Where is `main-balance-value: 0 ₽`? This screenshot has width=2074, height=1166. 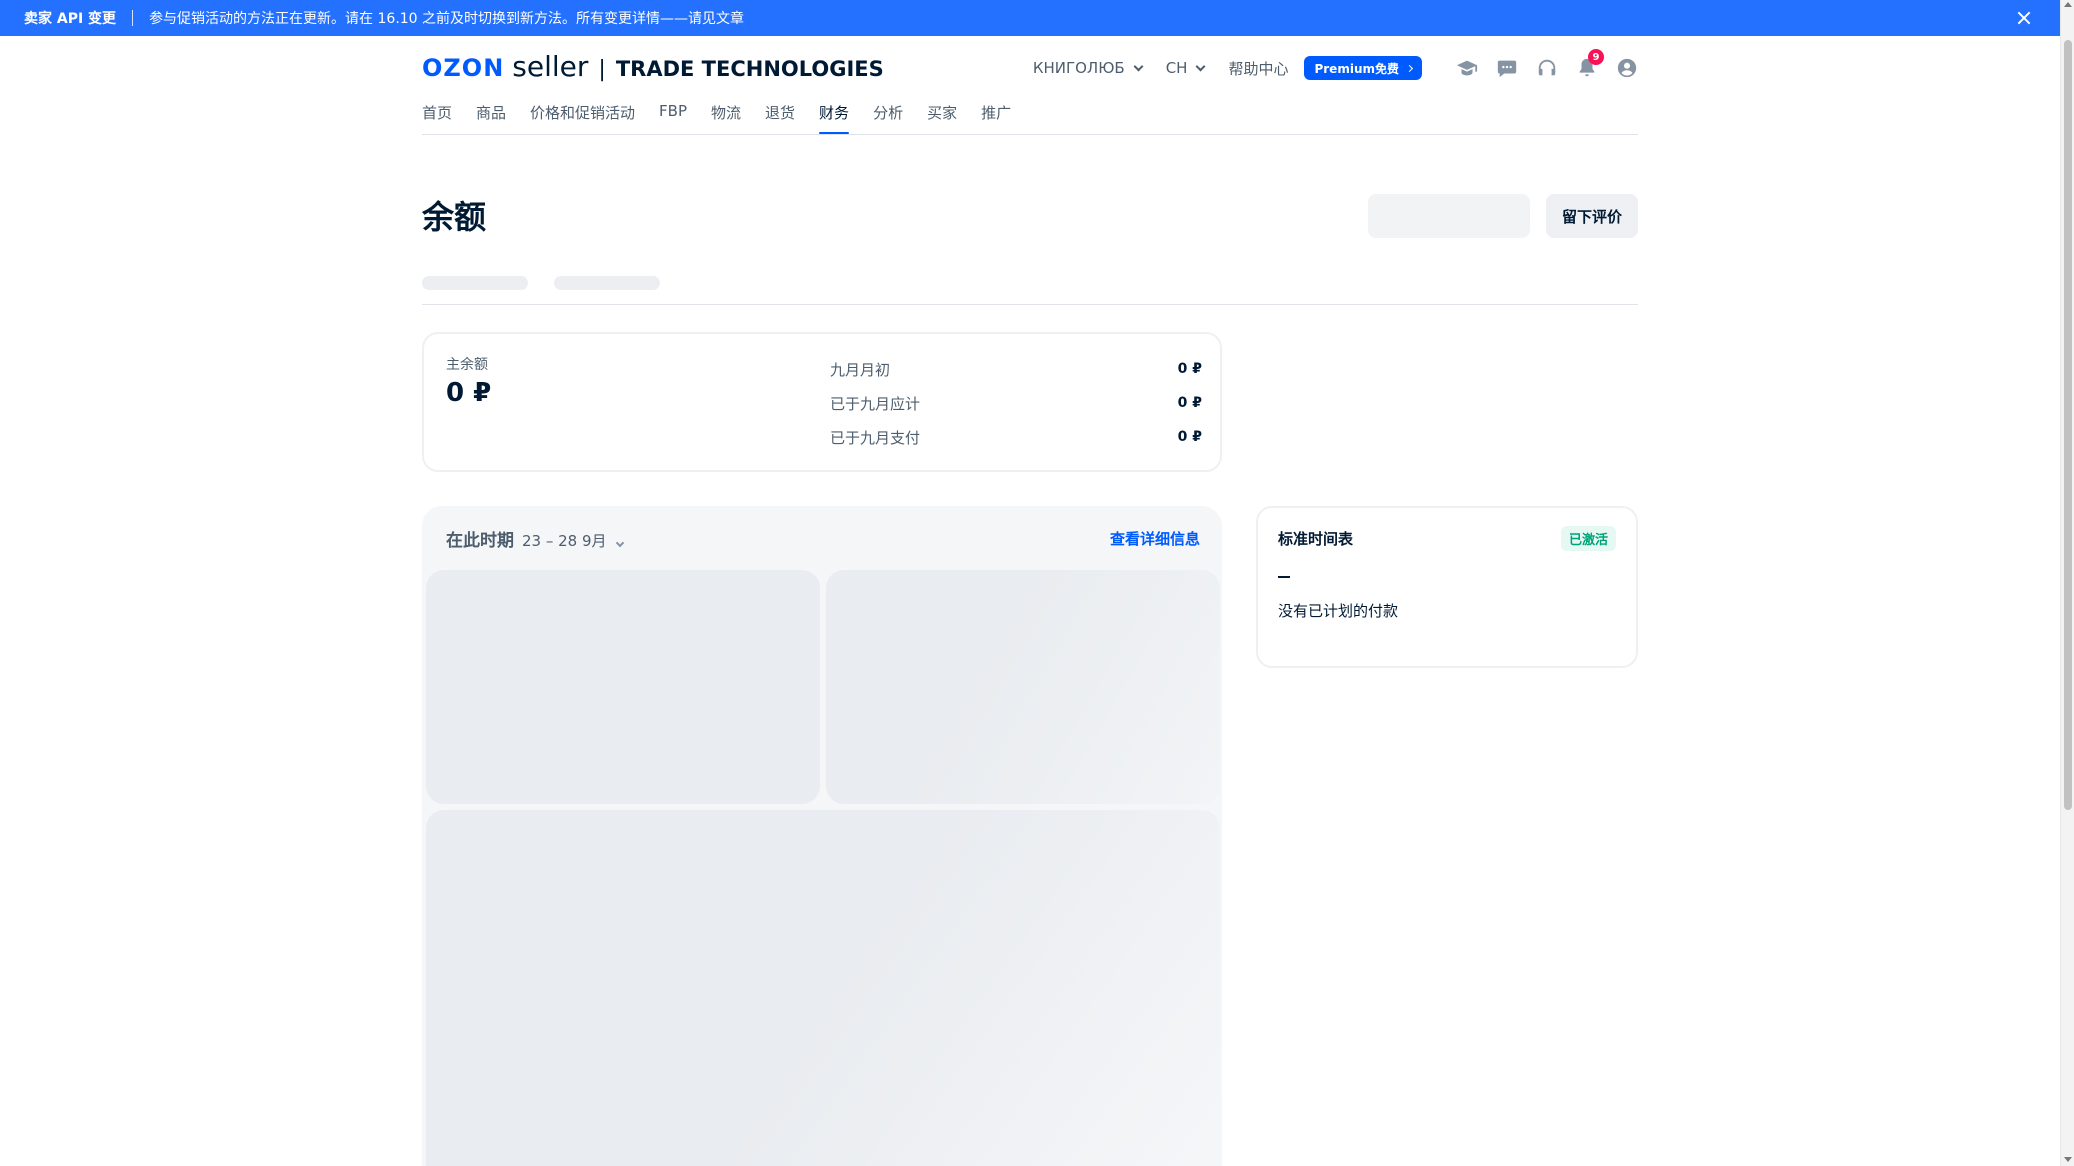
main-balance-value: 0 ₽ is located at coordinates (469, 393).